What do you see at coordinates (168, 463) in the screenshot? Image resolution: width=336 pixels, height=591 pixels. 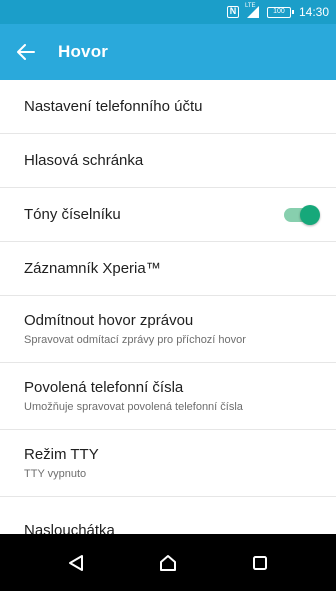 I see `setting-tty-mode: Režim TTY TTY vypnuto` at bounding box center [168, 463].